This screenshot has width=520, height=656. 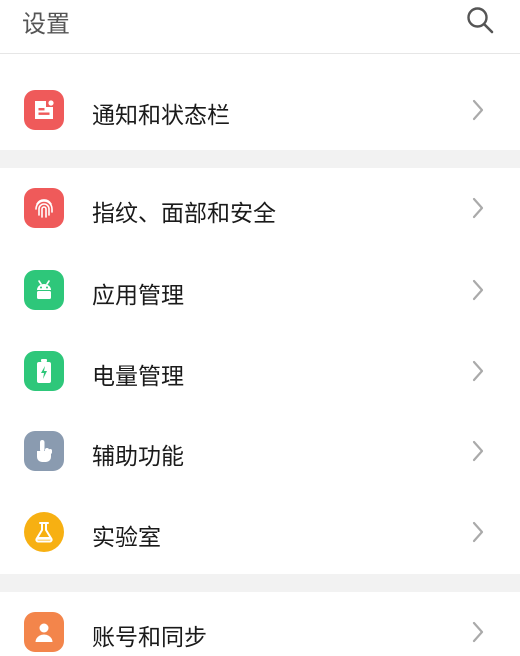 I want to click on settings-item-label: 辅助功能, so click(x=138, y=457).